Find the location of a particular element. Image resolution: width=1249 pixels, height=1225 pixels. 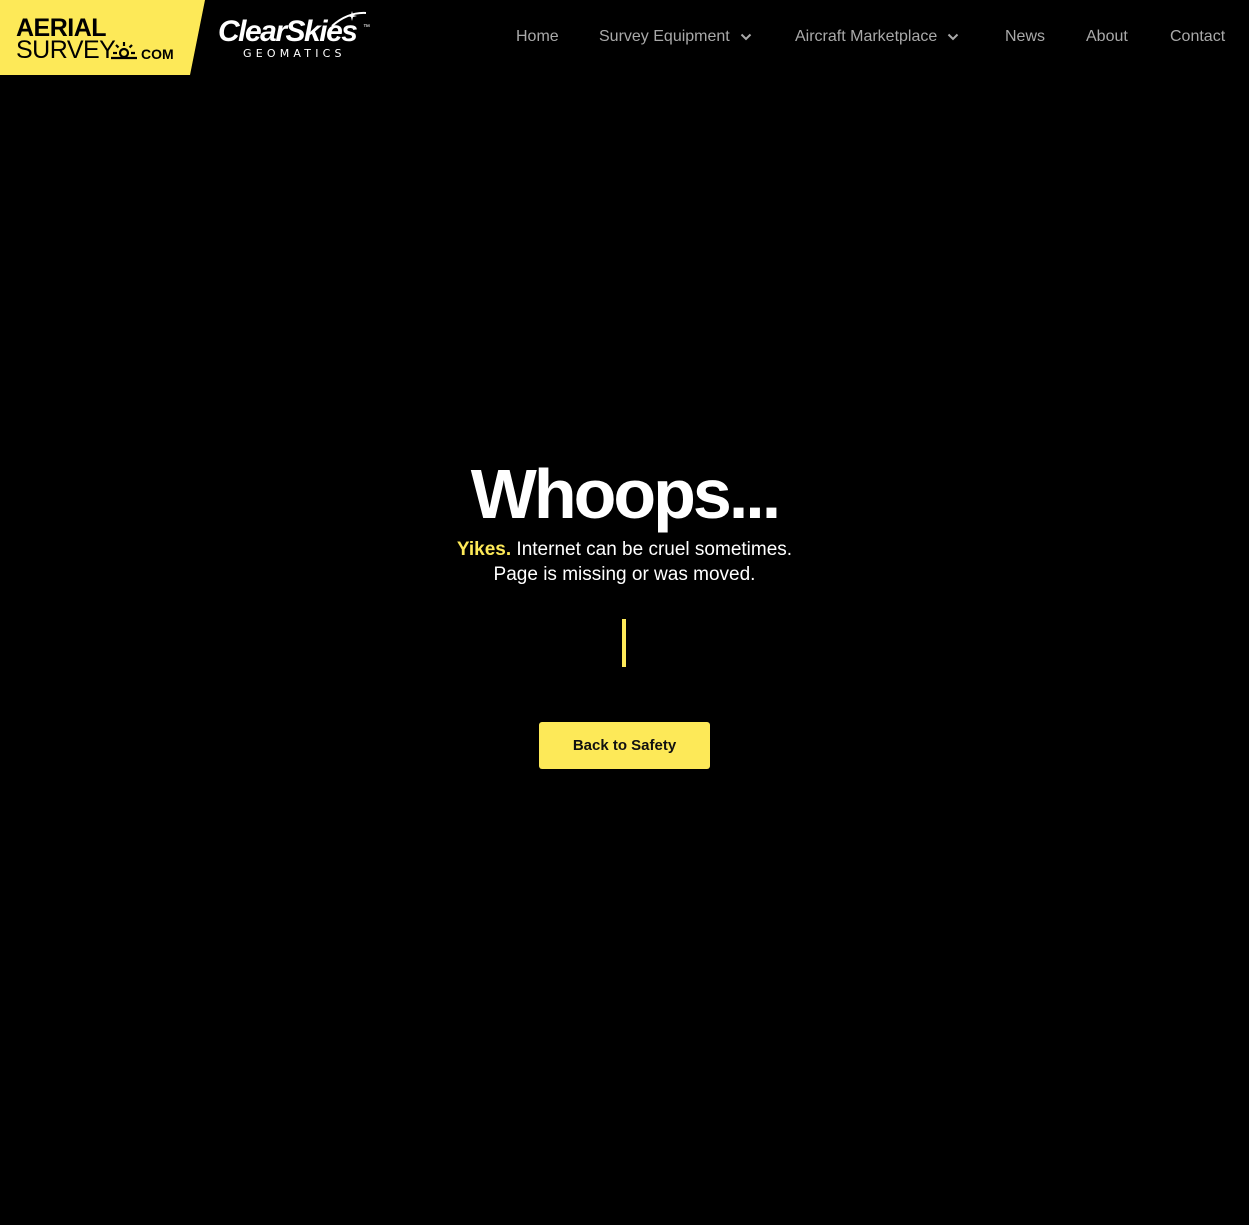

nav-item-about: About is located at coordinates (1107, 37).